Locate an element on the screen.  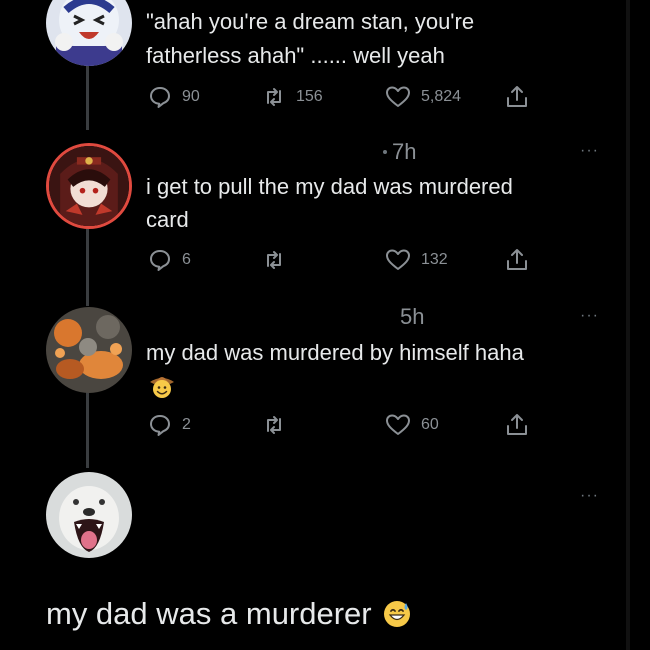
meme-caption: my dad was a murderer is located at coordinates (229, 614).